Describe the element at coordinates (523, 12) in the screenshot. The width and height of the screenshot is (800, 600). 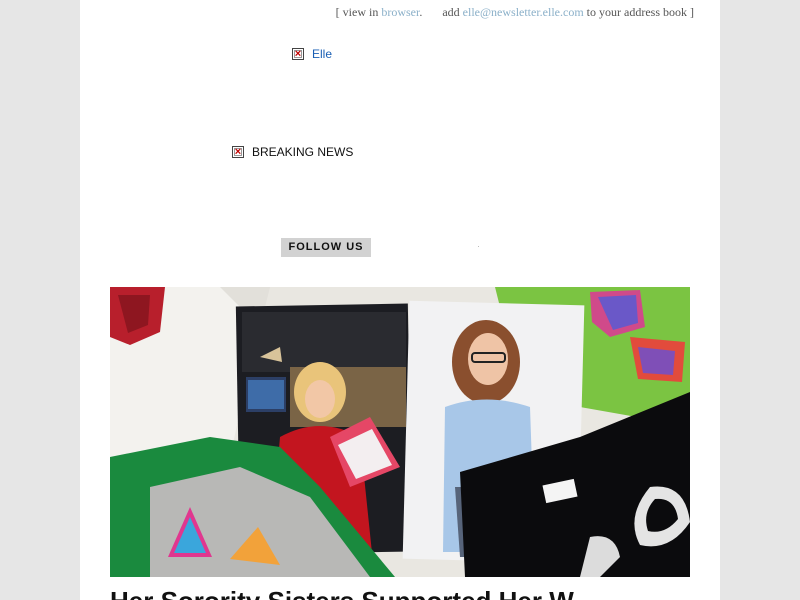
I see `newsletter-email-link: elle@newsletter.elle.com` at that location.